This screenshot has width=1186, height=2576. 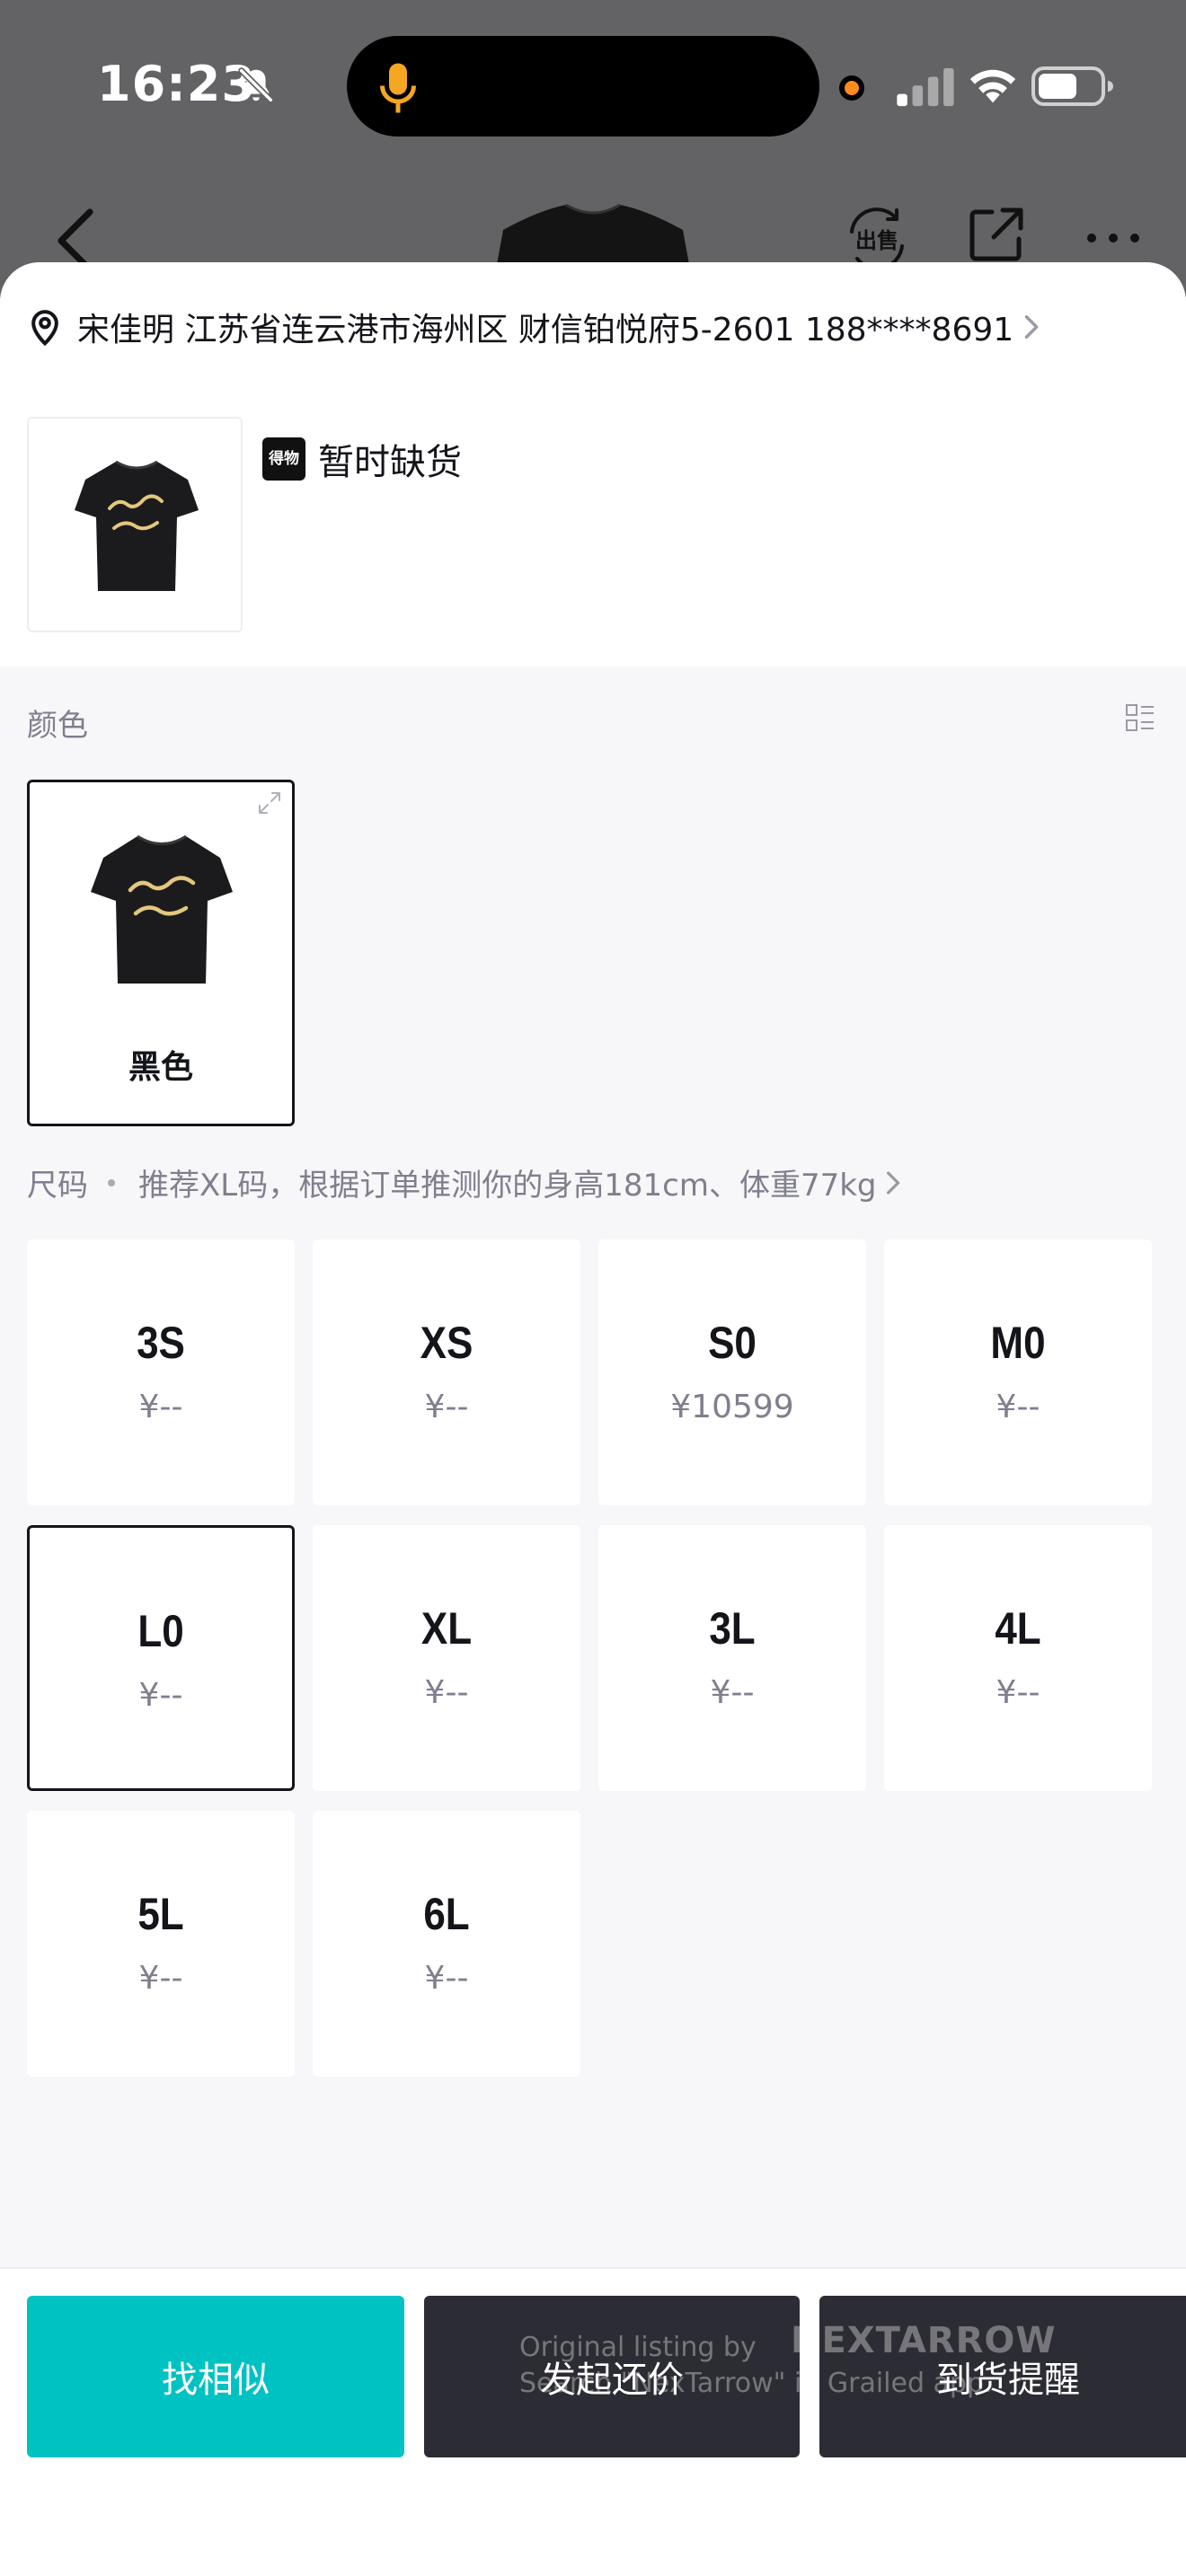 What do you see at coordinates (1002, 2376) in the screenshot?
I see `restock-alert-button: 到货提醒` at bounding box center [1002, 2376].